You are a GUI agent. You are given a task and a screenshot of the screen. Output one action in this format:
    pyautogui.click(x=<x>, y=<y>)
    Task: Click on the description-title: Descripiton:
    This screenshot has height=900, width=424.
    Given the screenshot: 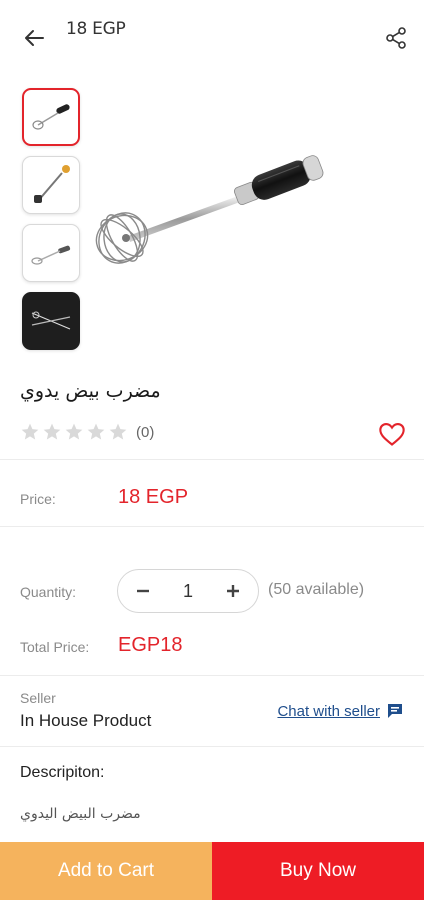 What is the action you would take?
    pyautogui.click(x=62, y=772)
    